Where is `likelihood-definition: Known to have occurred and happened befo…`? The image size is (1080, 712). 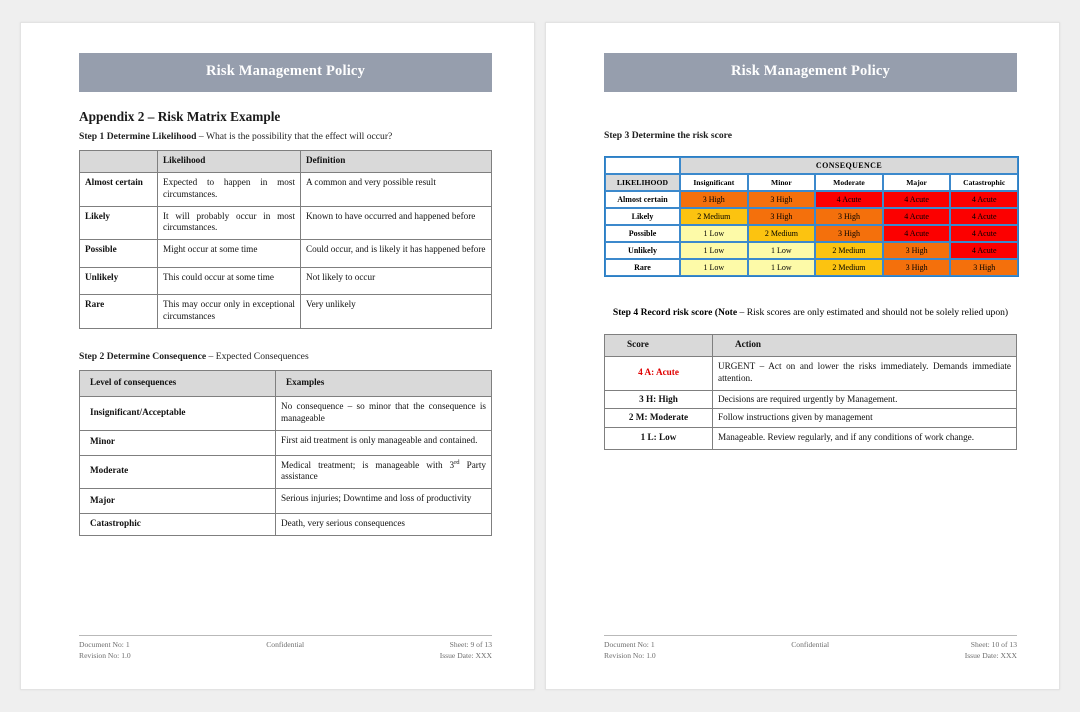
likelihood-definition: Known to have occurred and happened befo… is located at coordinates (396, 223).